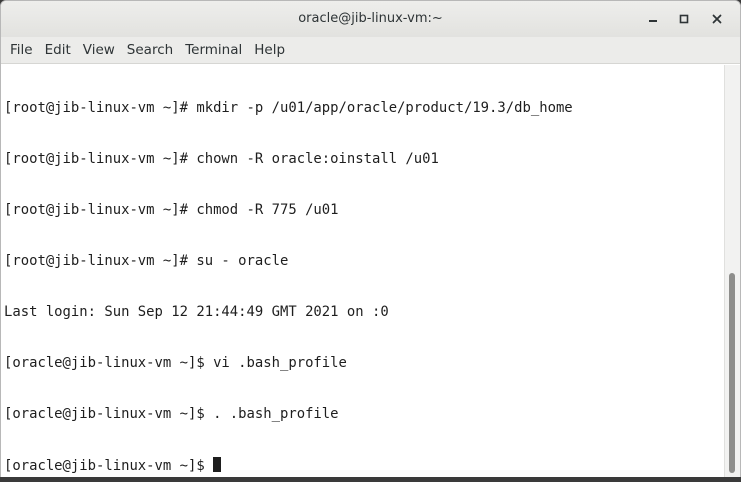 Image resolution: width=741 pixels, height=482 pixels. I want to click on terminal-line: [oracle@jib-linux-vm ~]$ . .bash_profile, so click(171, 414).